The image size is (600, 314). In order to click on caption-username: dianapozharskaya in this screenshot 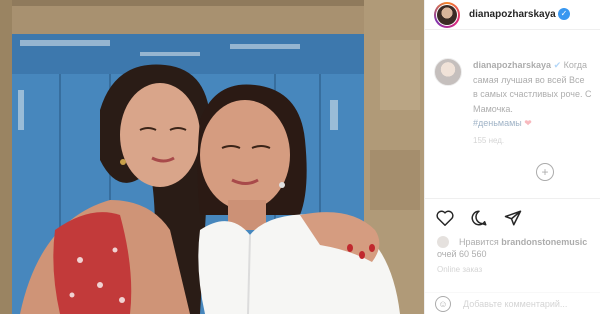, I will do `click(512, 65)`.